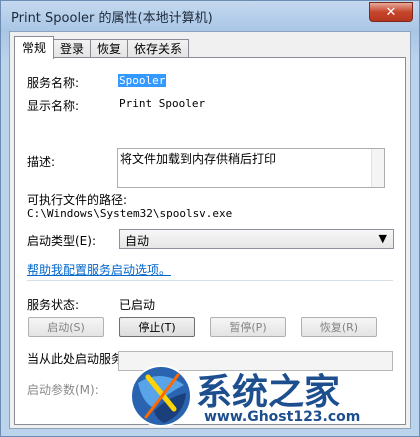 The height and width of the screenshot is (437, 420). I want to click on service-status-label: 服务状态:, so click(53, 305).